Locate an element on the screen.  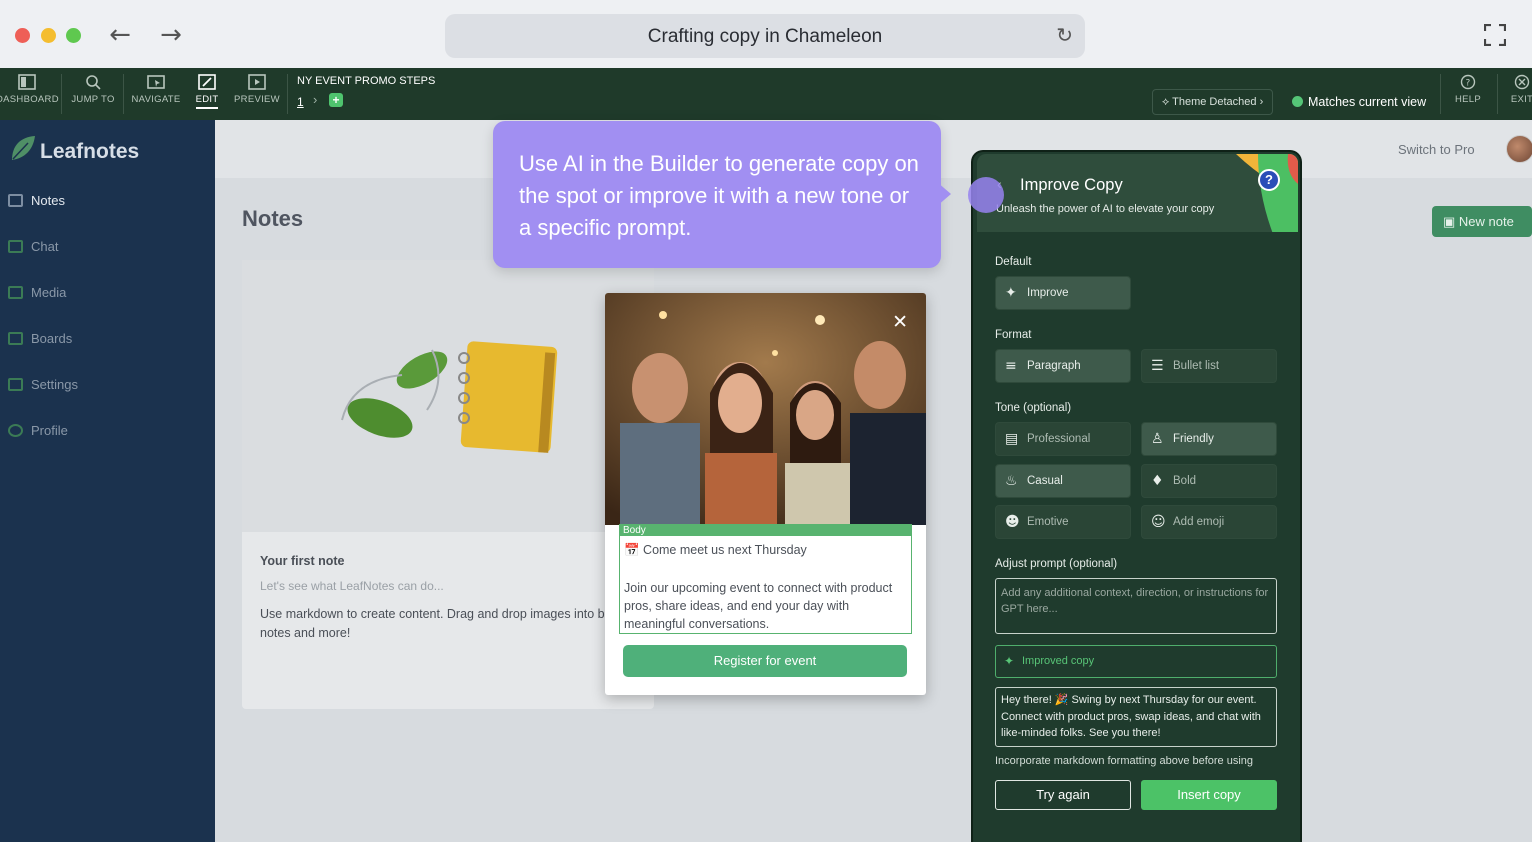
add-step-button: + is located at coordinates (336, 100).